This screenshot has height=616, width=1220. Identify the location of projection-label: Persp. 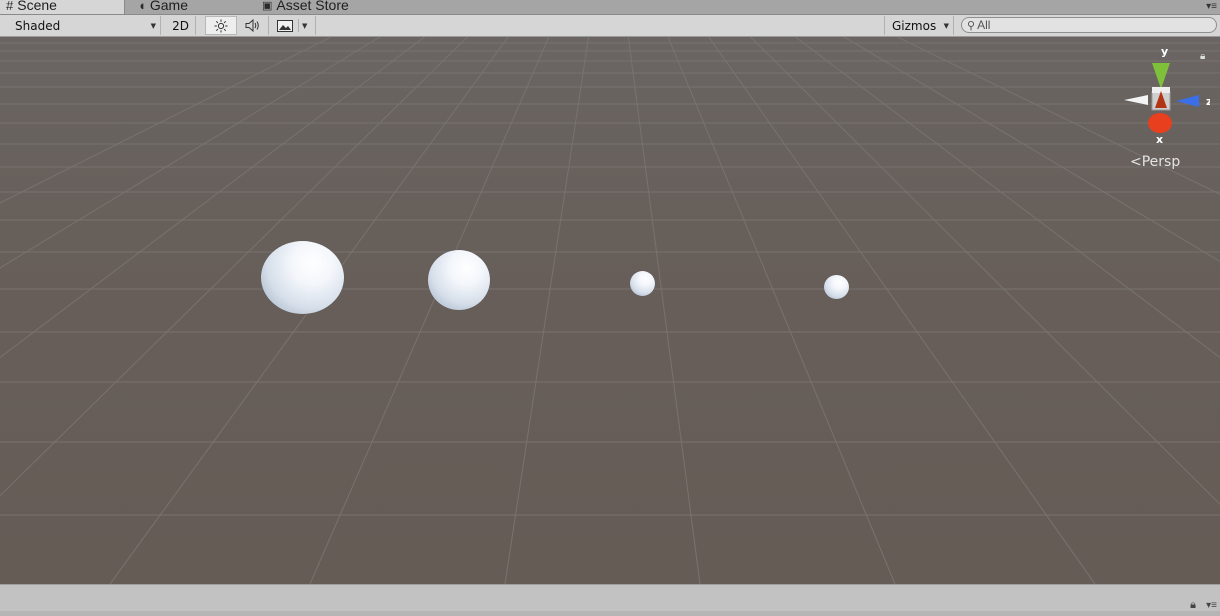
(1161, 162).